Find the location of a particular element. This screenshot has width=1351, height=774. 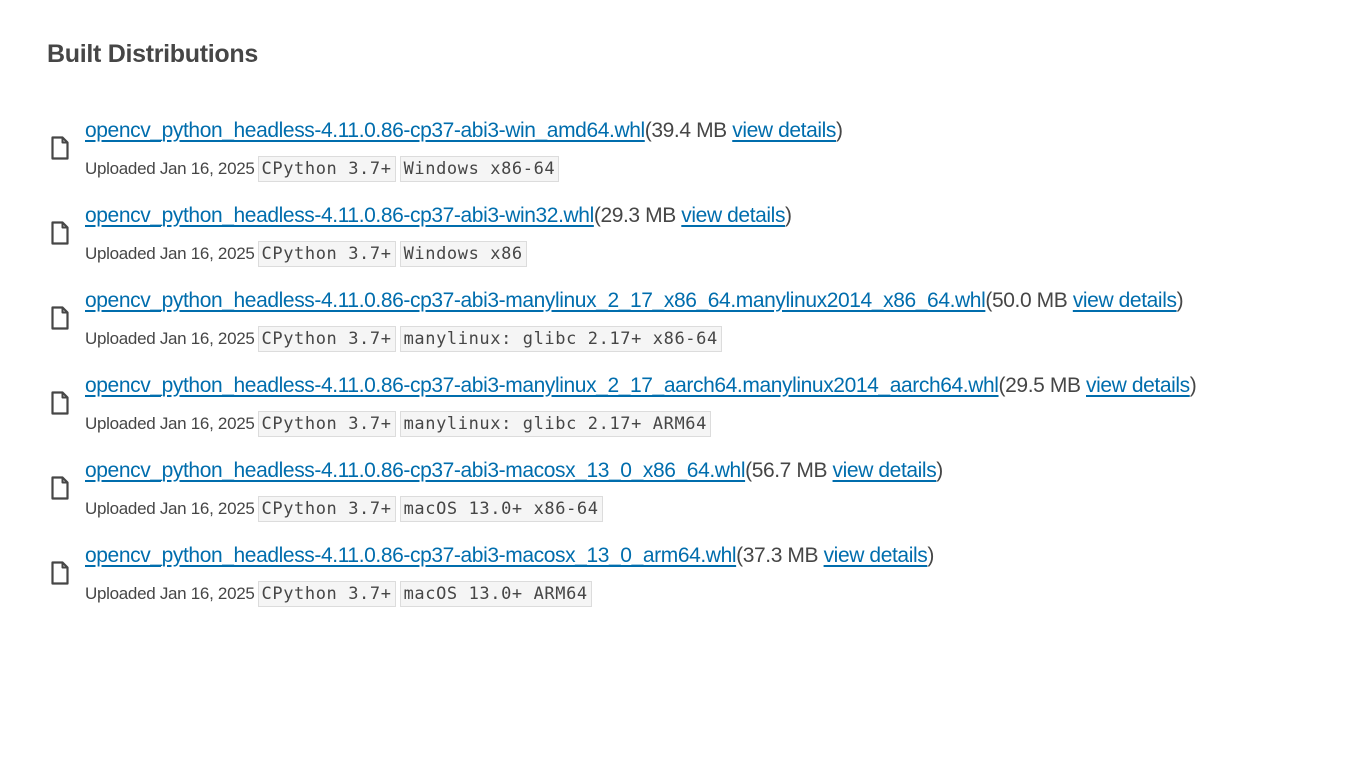

file-tags: CPython 3.7+ Windows x86 is located at coordinates (394, 254).